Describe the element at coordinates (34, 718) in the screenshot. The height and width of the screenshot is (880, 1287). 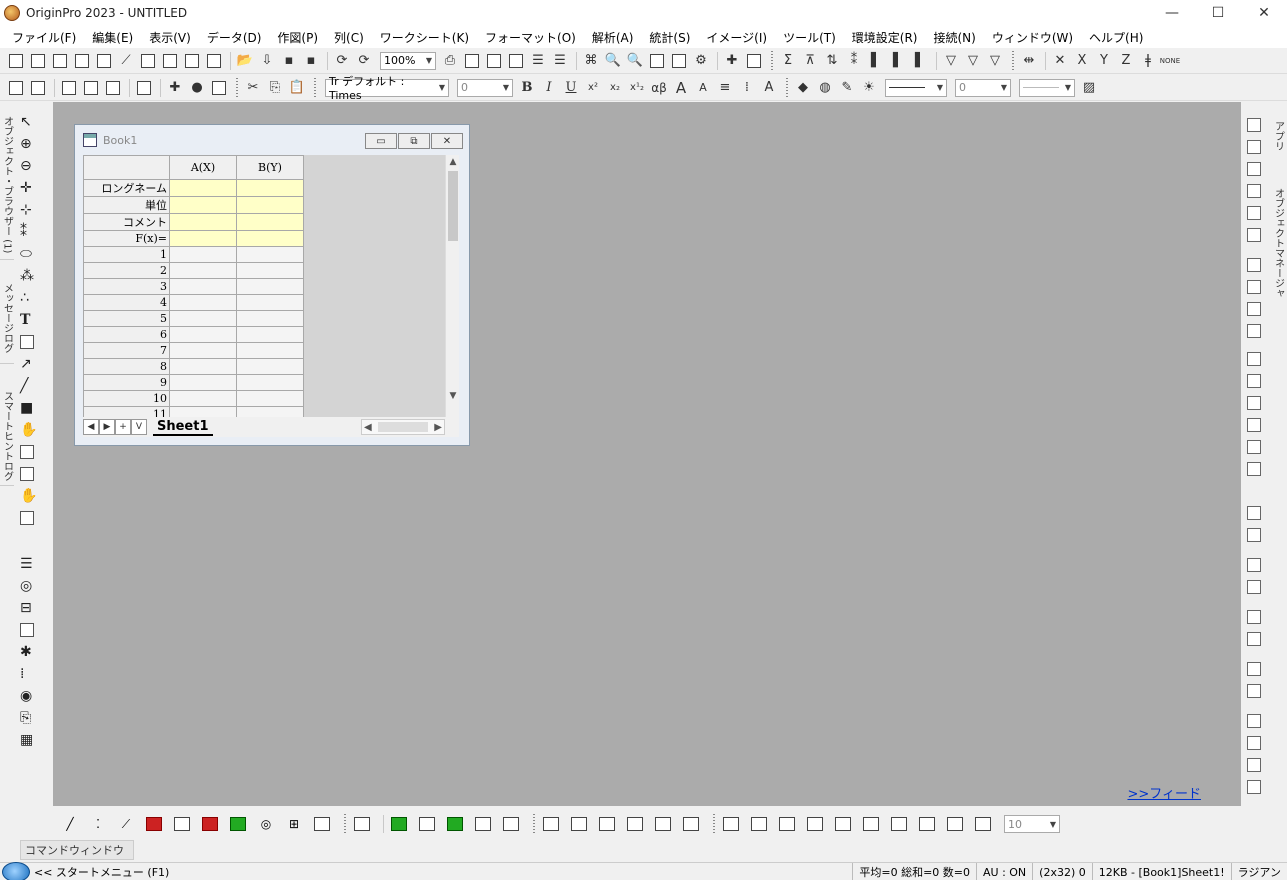
I see `copy-objects-icon: ⎘` at that location.